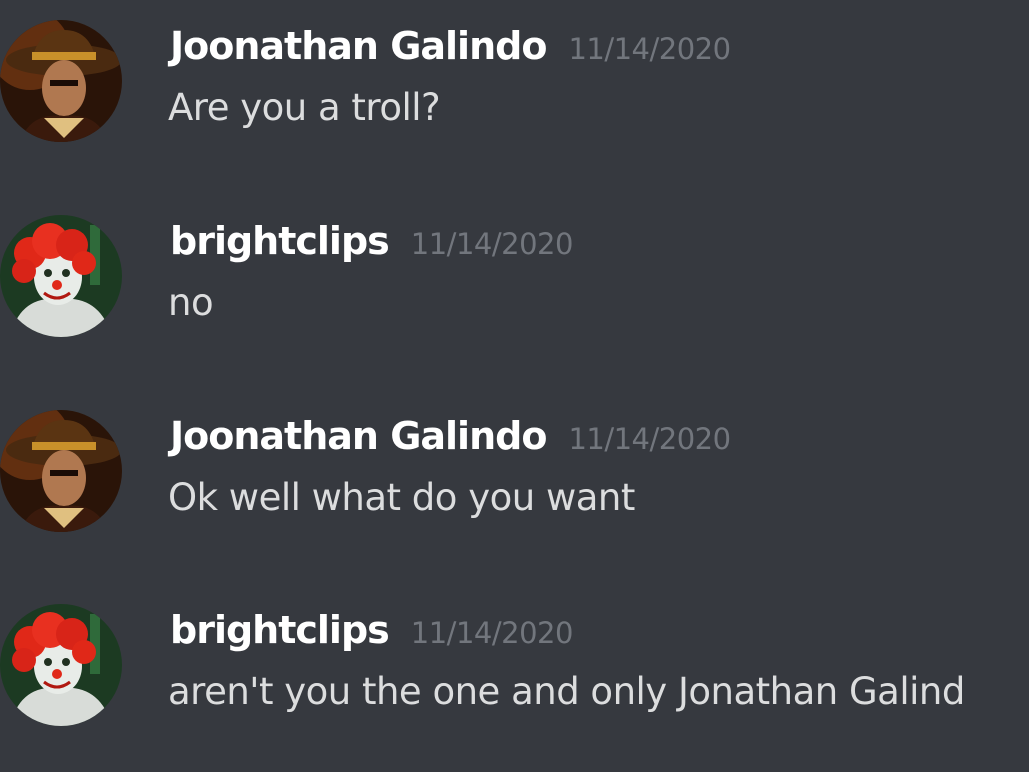 The width and height of the screenshot is (1029, 772). I want to click on message-text: Are you a troll?, so click(304, 107).